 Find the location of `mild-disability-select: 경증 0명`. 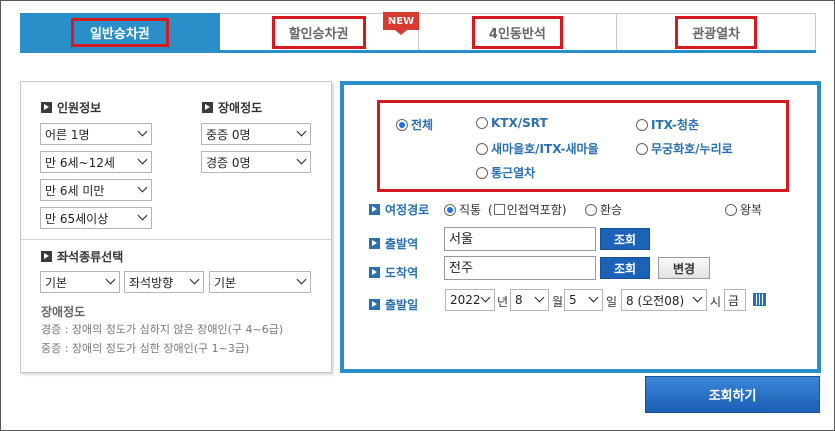

mild-disability-select: 경증 0명 is located at coordinates (256, 162).